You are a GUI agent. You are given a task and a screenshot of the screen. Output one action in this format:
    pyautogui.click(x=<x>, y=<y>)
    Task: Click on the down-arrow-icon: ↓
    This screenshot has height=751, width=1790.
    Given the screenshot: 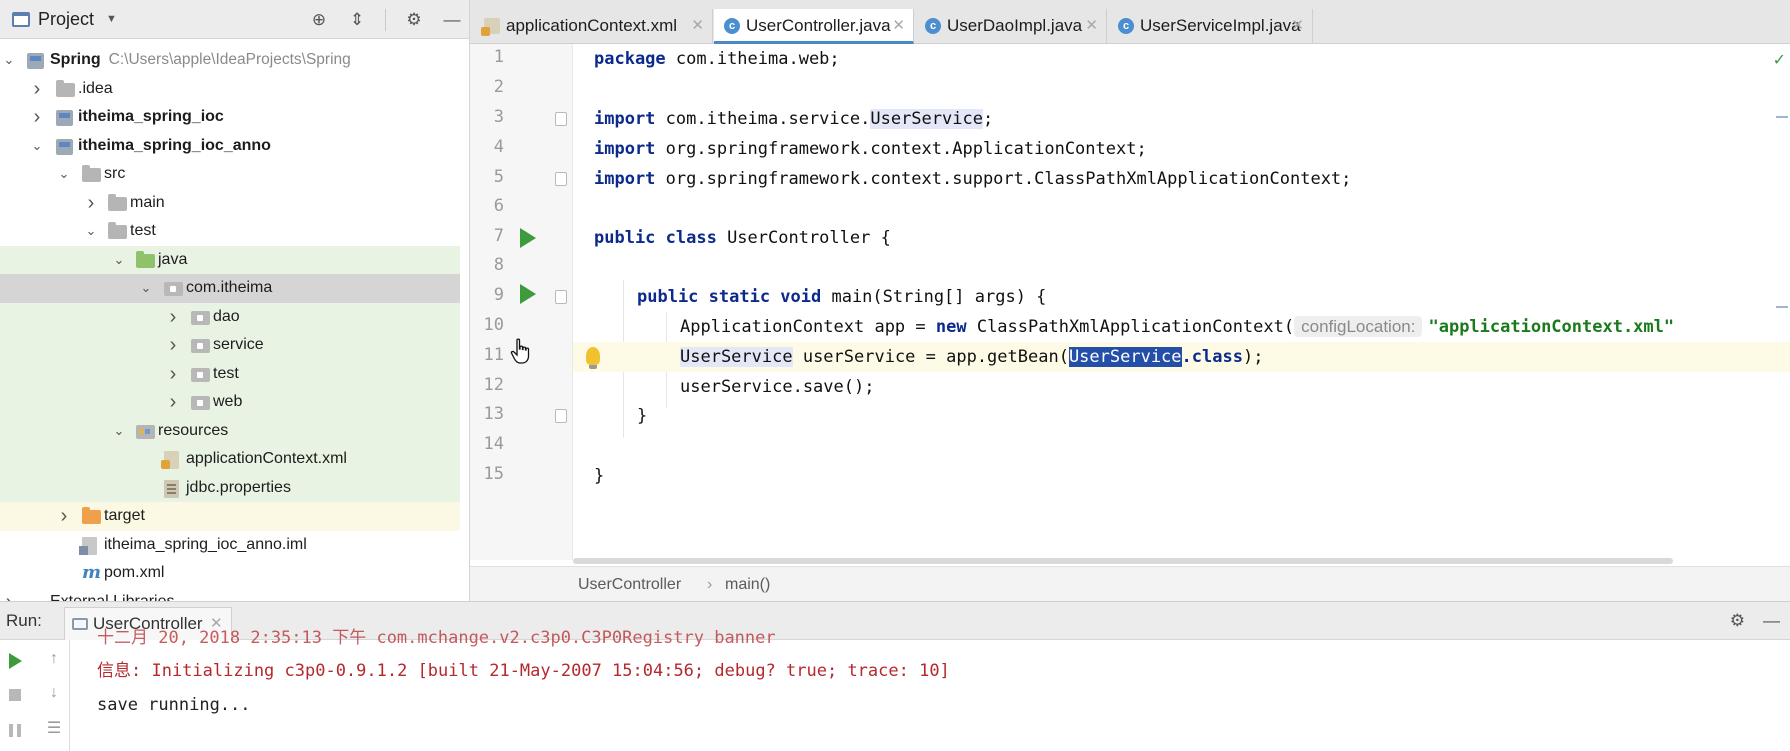 What is the action you would take?
    pyautogui.click(x=54, y=693)
    